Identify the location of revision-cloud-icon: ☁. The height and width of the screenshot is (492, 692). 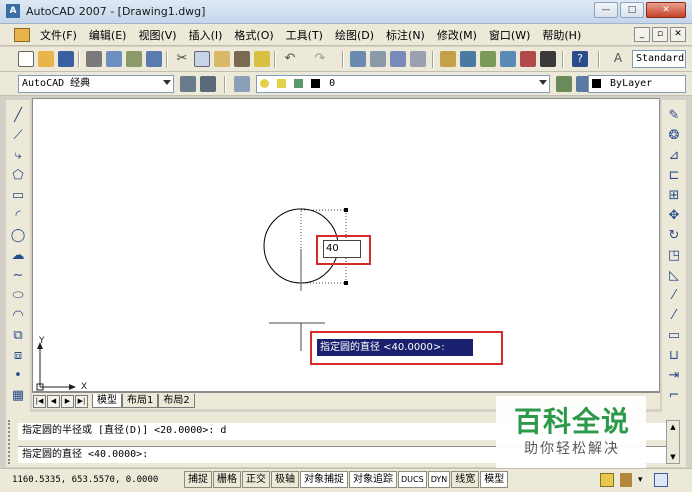
(18, 256).